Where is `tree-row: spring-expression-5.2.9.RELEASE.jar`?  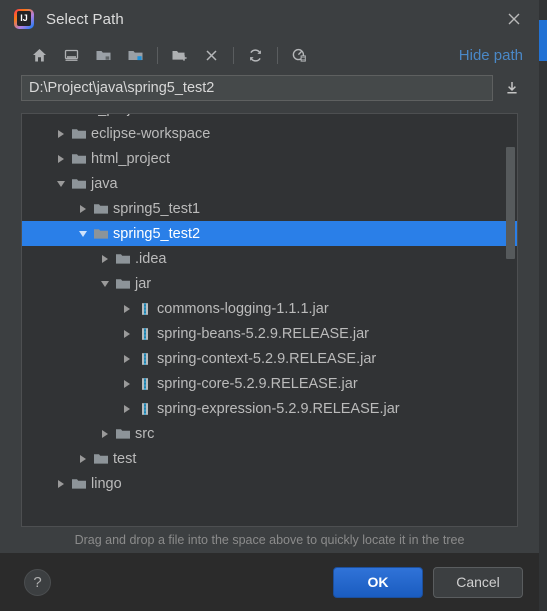
tree-row: spring-expression-5.2.9.RELEASE.jar is located at coordinates (269, 408).